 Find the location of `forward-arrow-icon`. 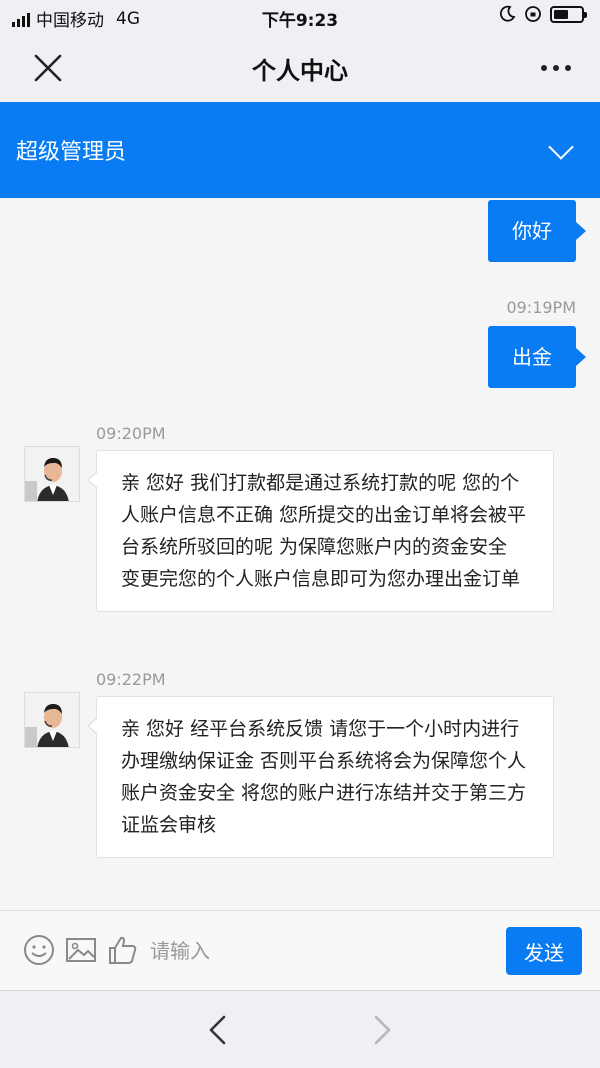

forward-arrow-icon is located at coordinates (381, 1030).